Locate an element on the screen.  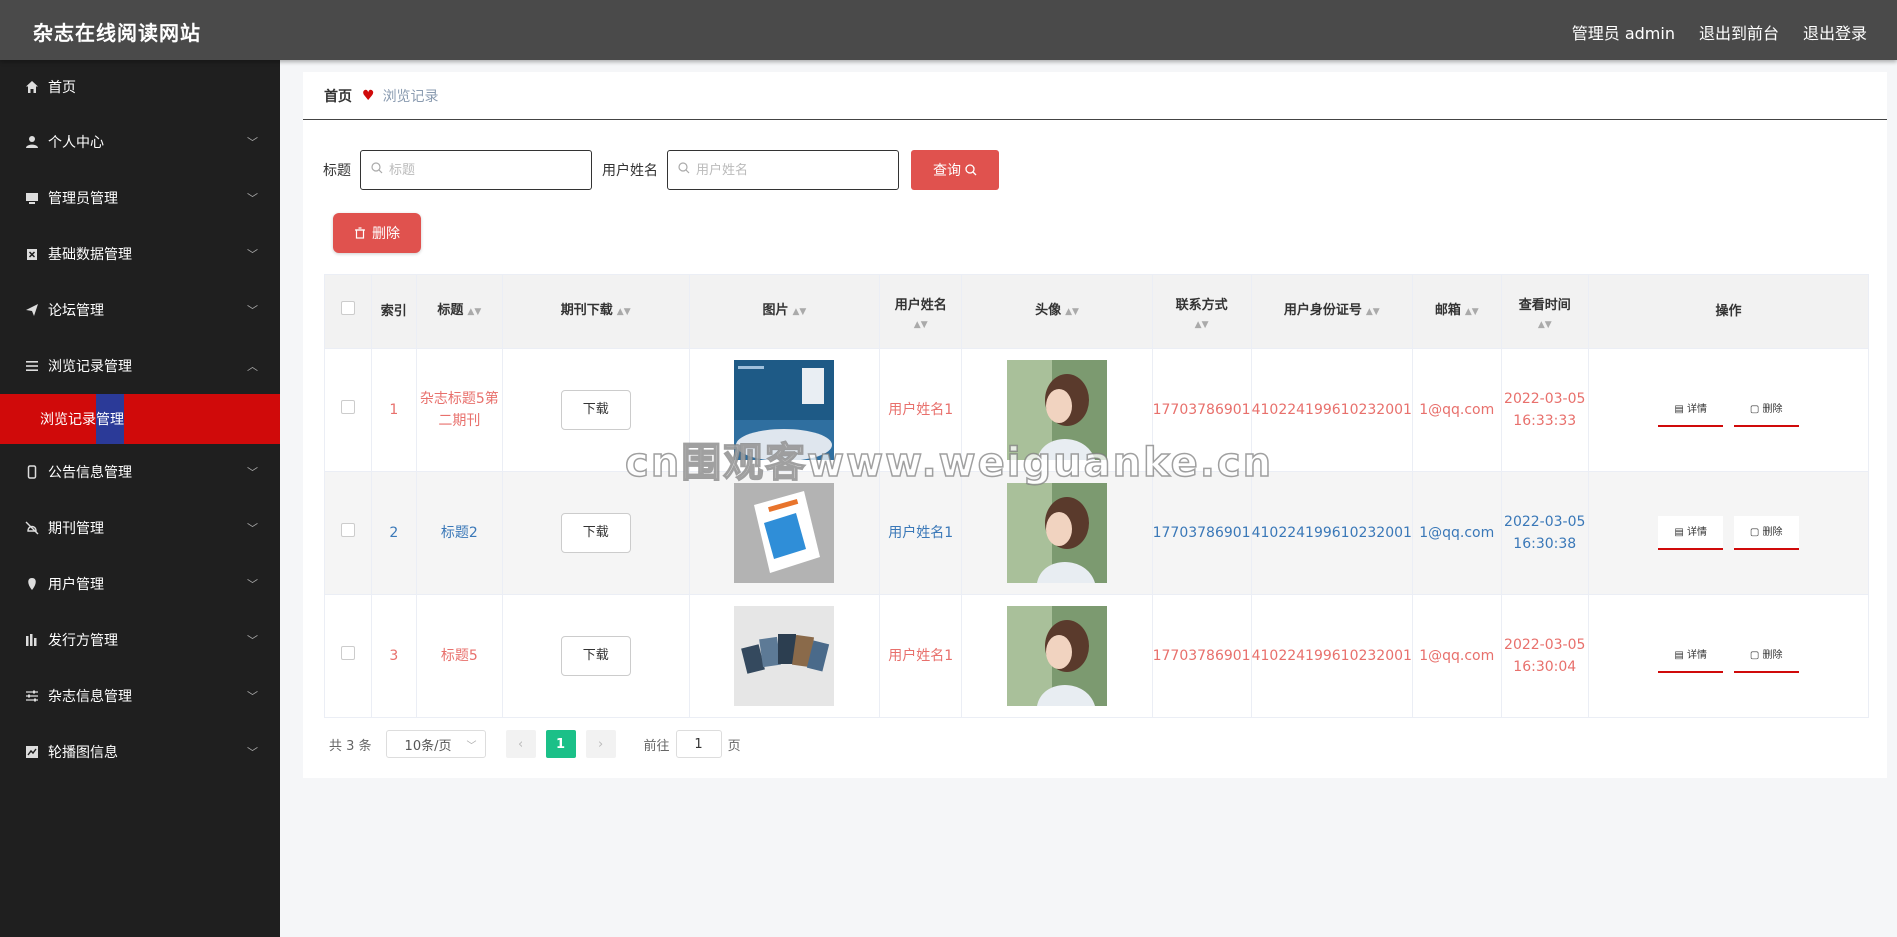
home-icon is located at coordinates (32, 87).